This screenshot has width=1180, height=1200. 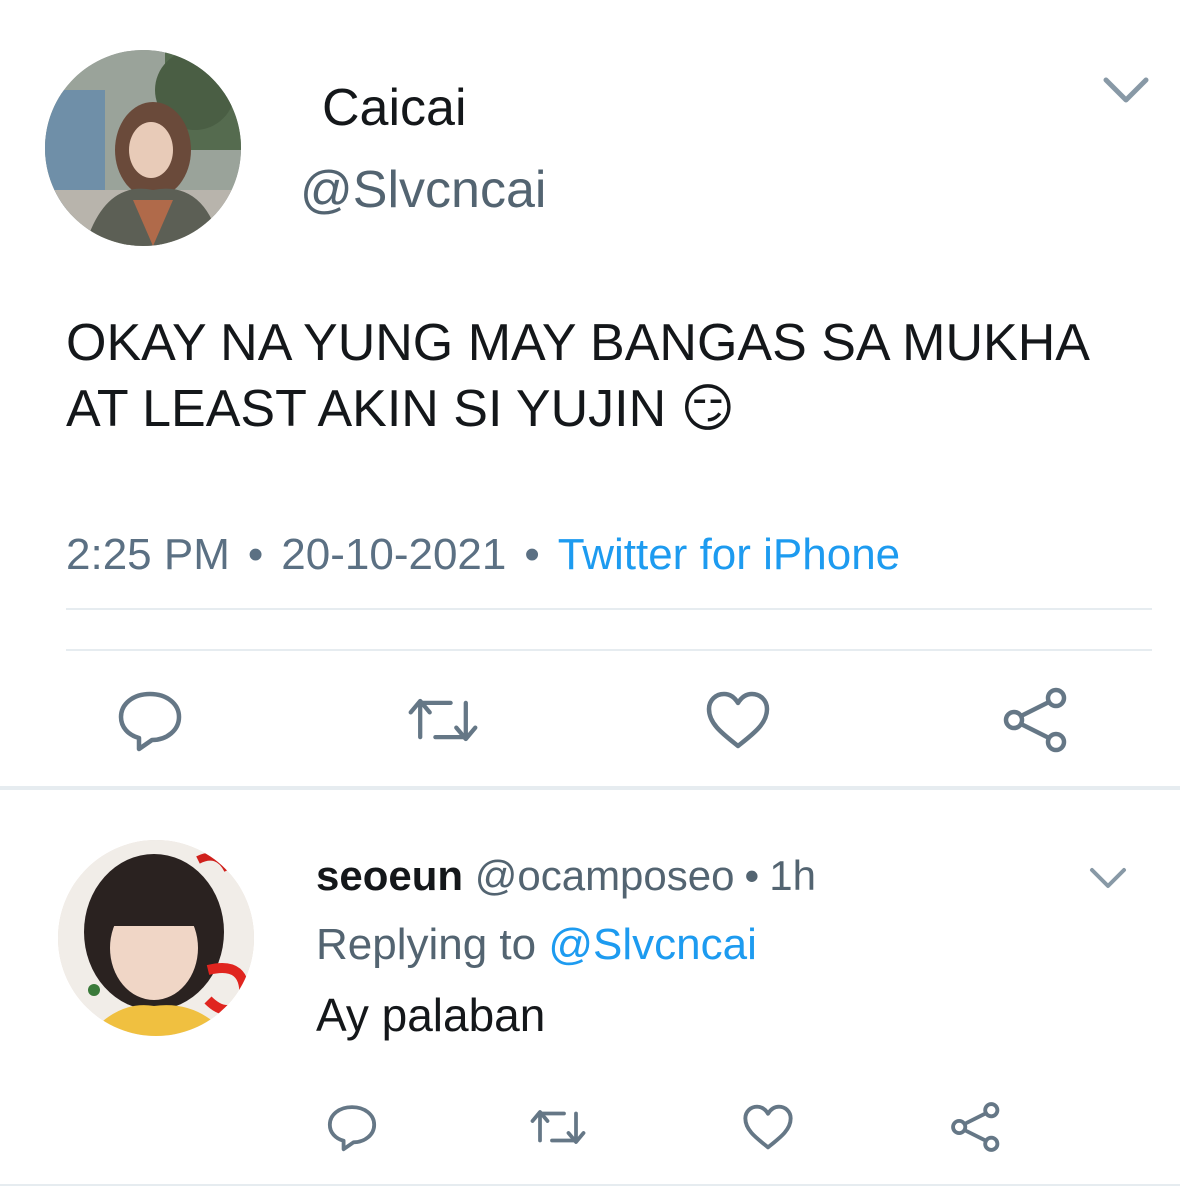 I want to click on replying-prefix: Replying to, so click(x=426, y=944).